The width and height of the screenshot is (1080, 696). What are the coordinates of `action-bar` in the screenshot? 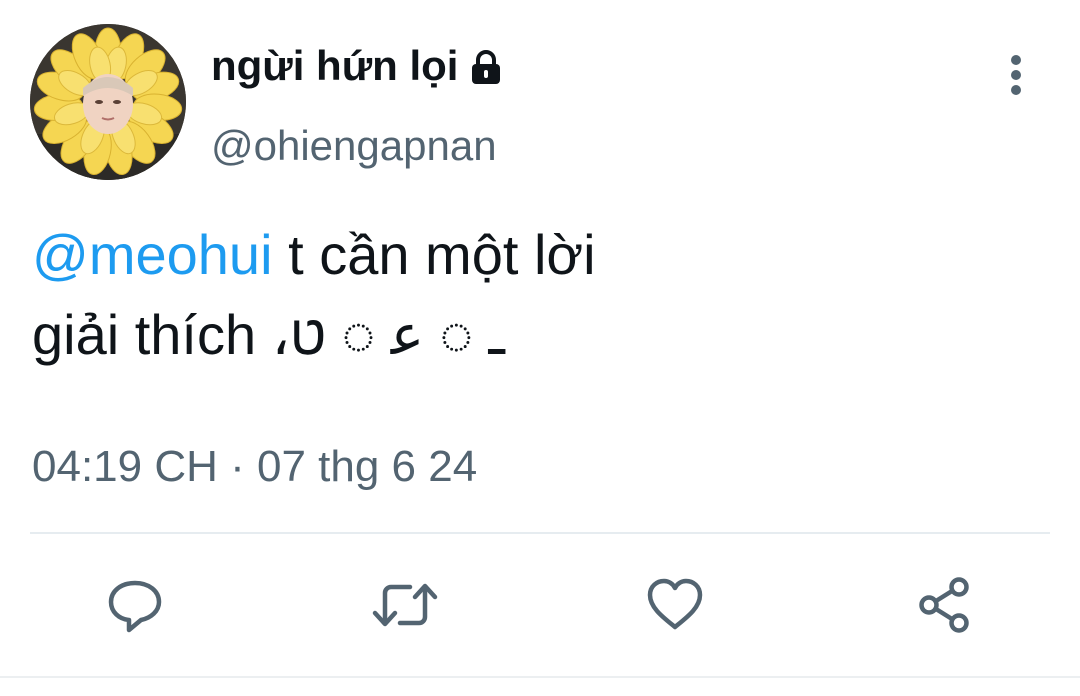 It's located at (540, 605).